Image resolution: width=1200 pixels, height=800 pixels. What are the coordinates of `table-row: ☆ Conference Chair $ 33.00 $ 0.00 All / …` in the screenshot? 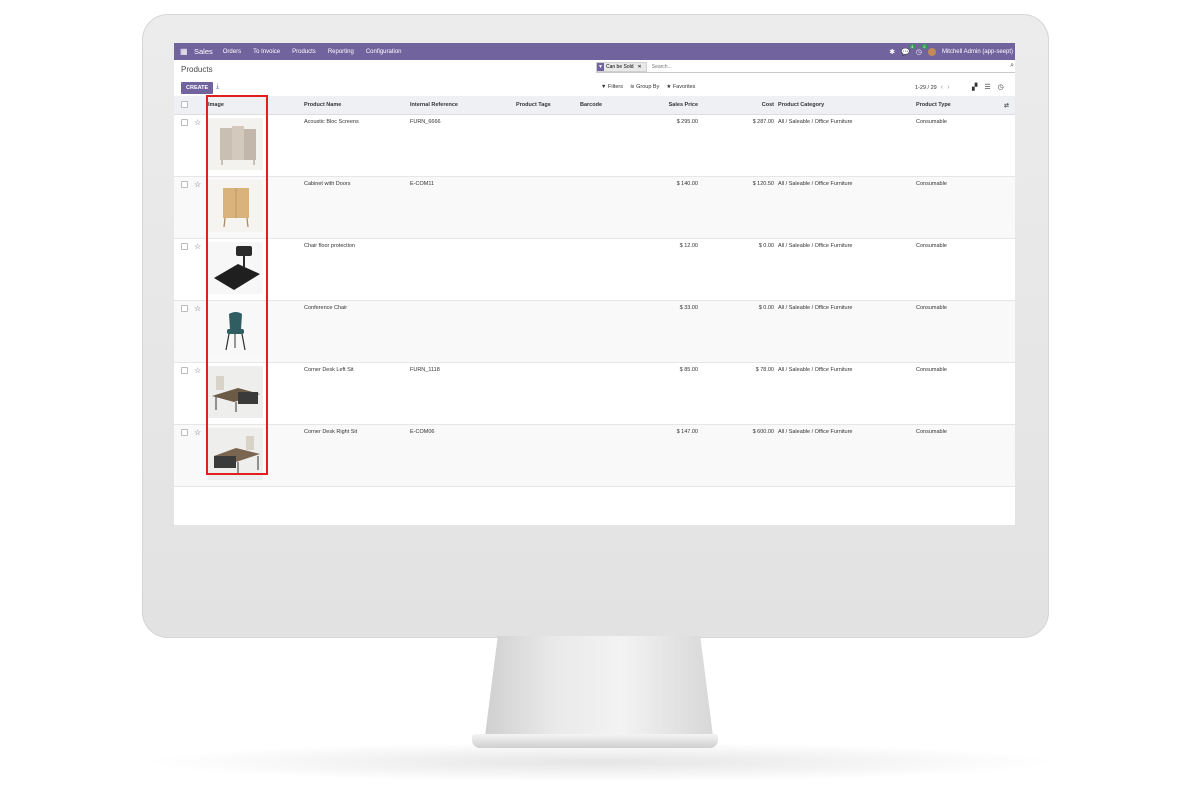 It's located at (594, 331).